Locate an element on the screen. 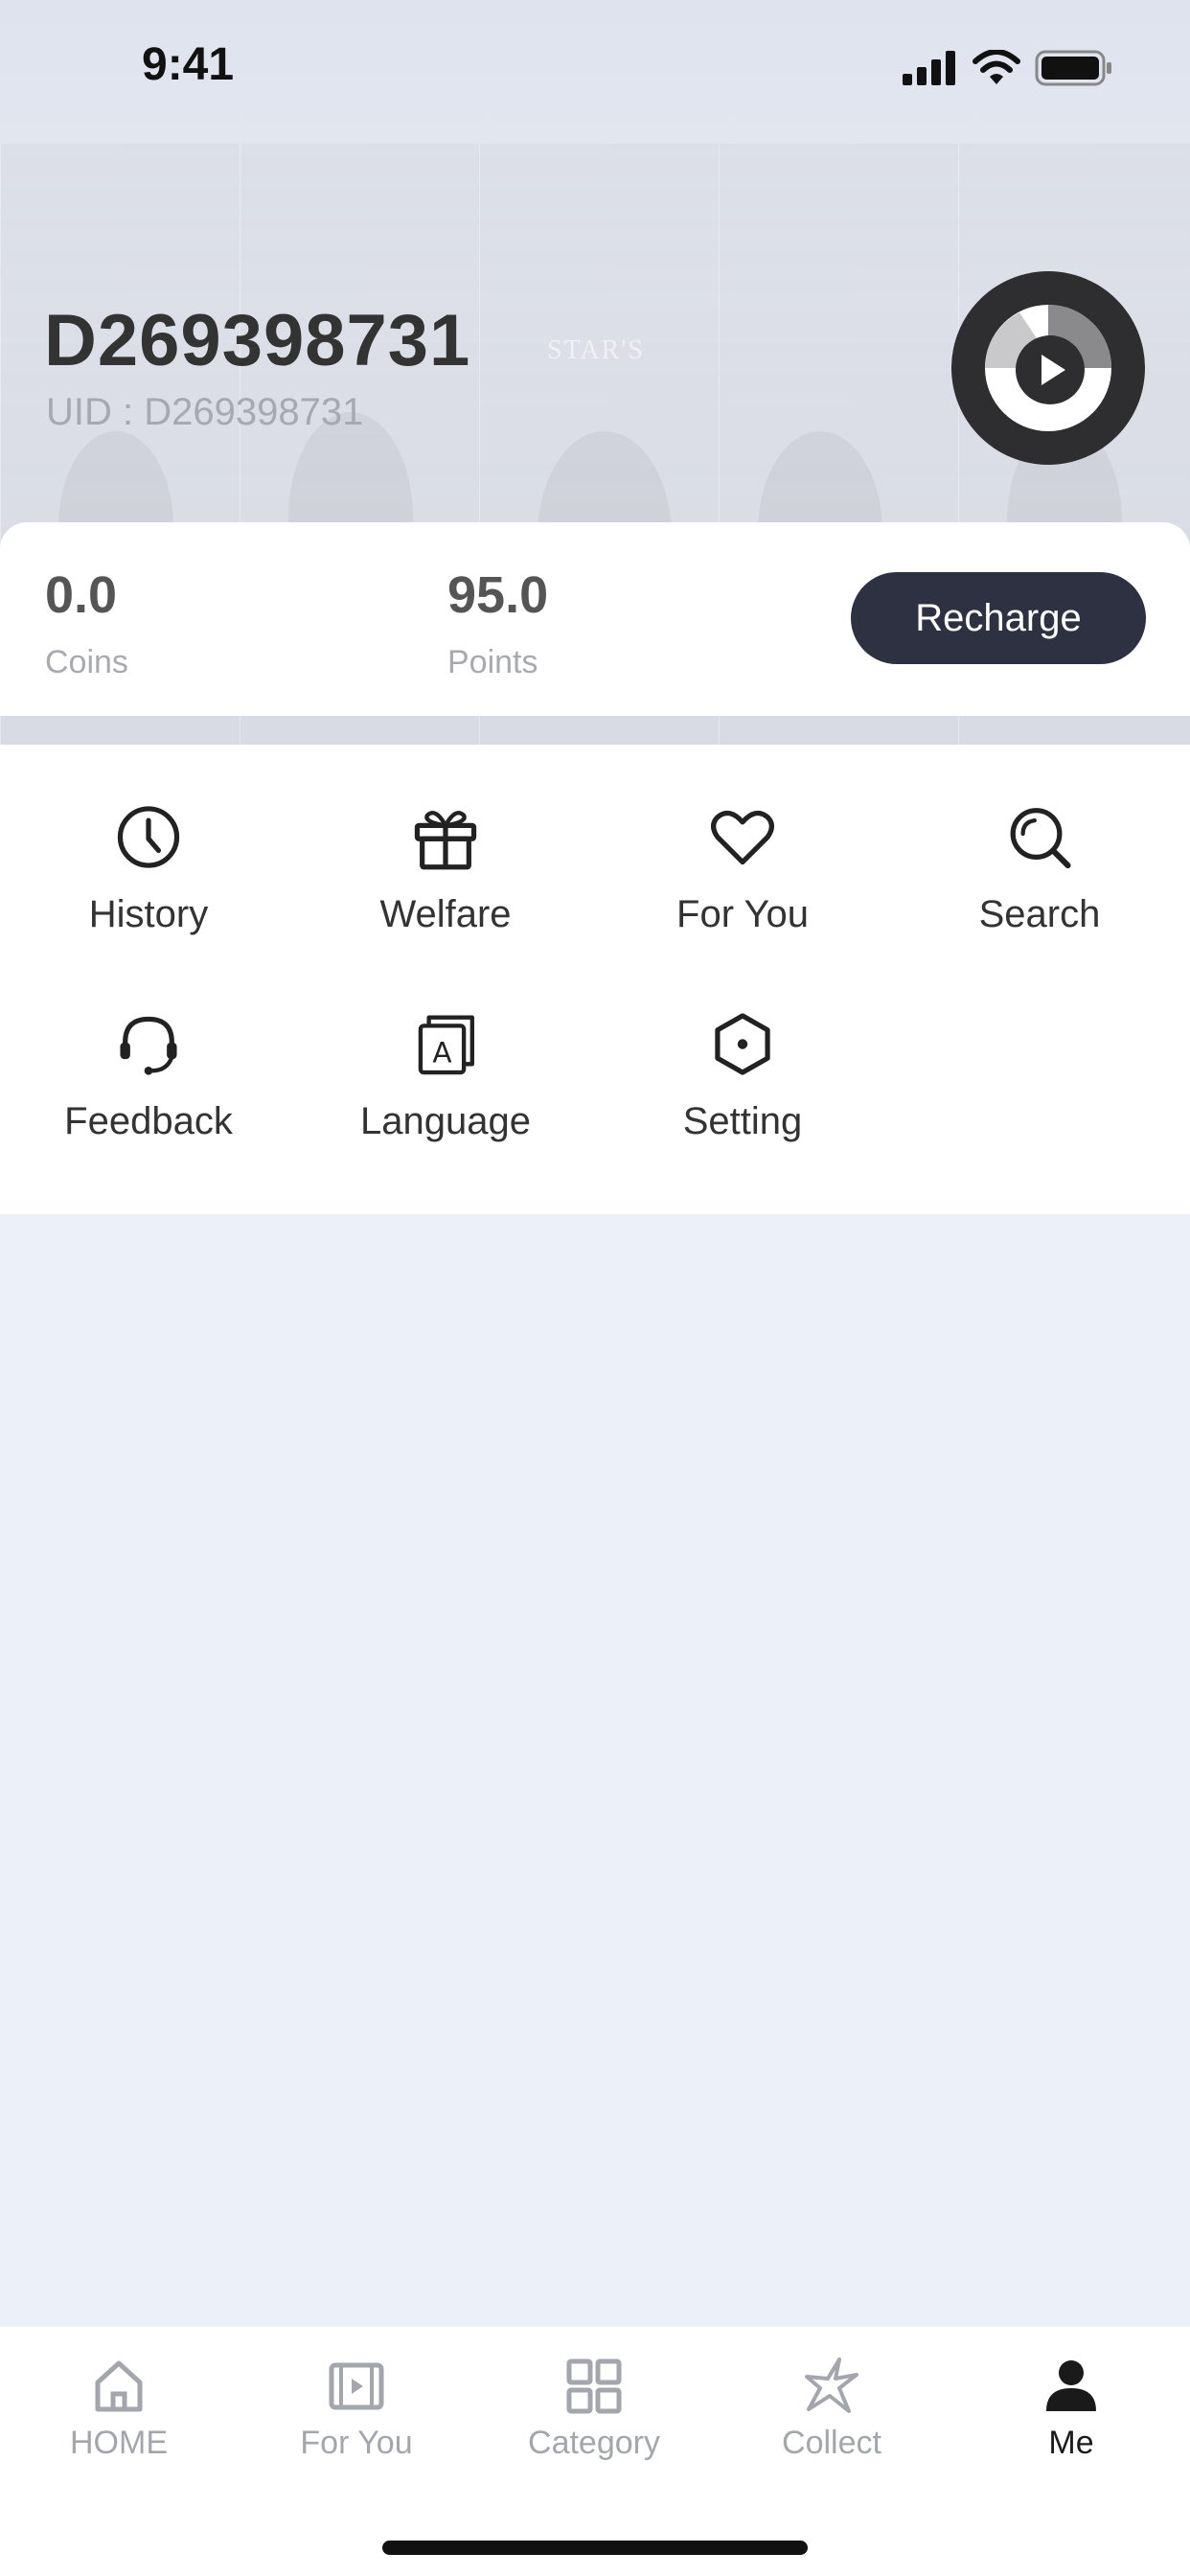  bottom-tab-bar: HOME For You Category Collect Me is located at coordinates (595, 2451).